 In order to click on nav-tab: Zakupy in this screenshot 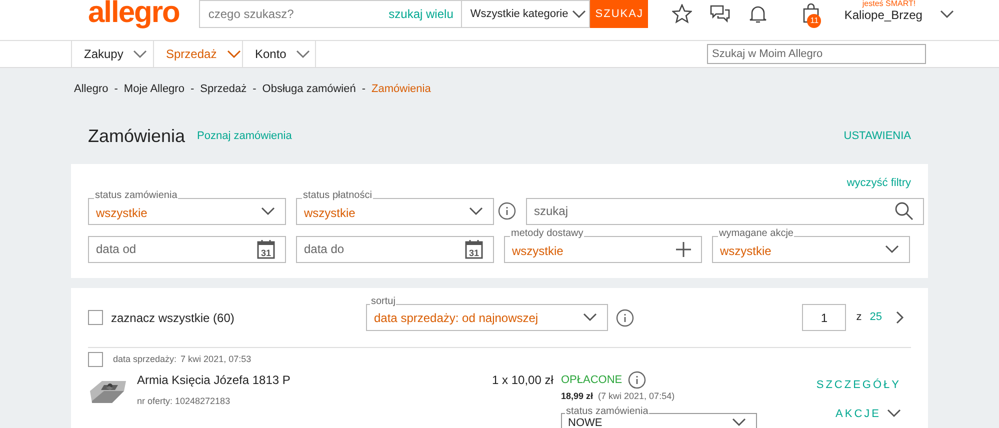, I will do `click(112, 54)`.